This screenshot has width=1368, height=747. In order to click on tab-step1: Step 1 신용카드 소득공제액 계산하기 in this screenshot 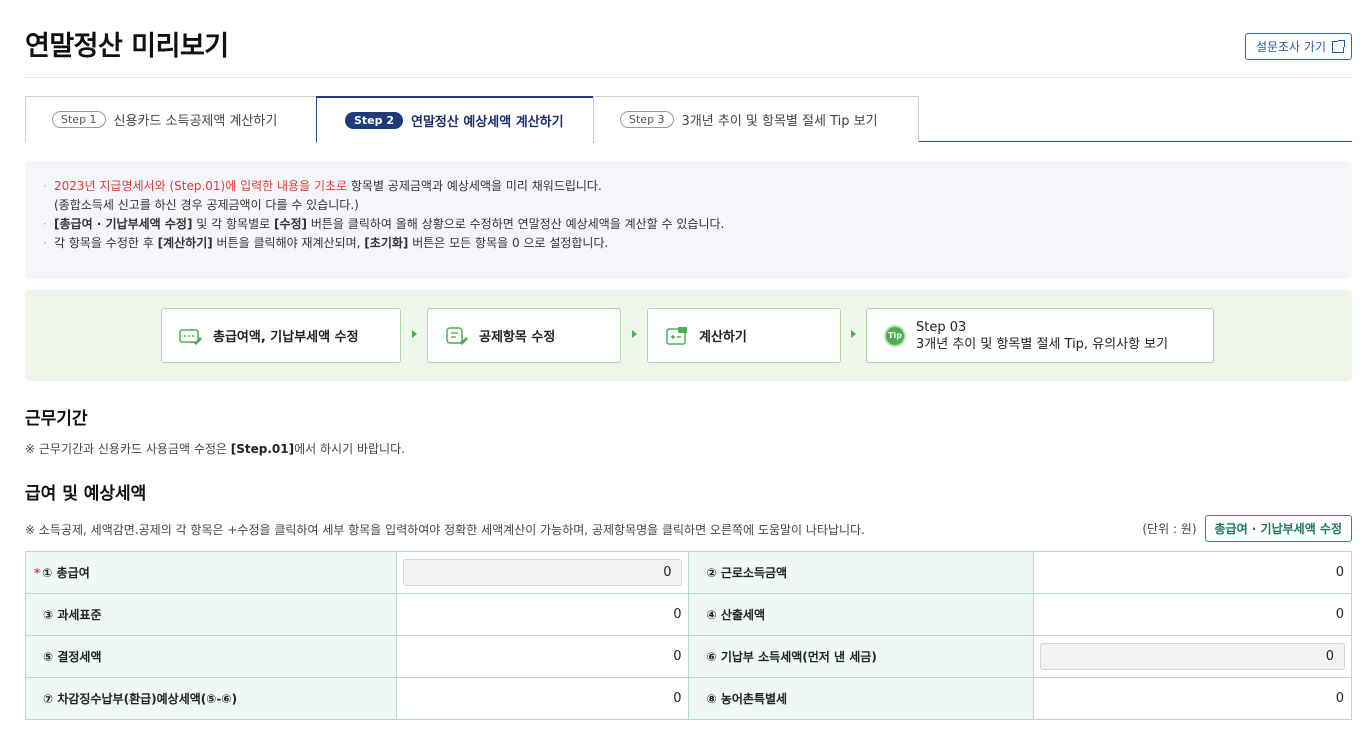, I will do `click(171, 119)`.